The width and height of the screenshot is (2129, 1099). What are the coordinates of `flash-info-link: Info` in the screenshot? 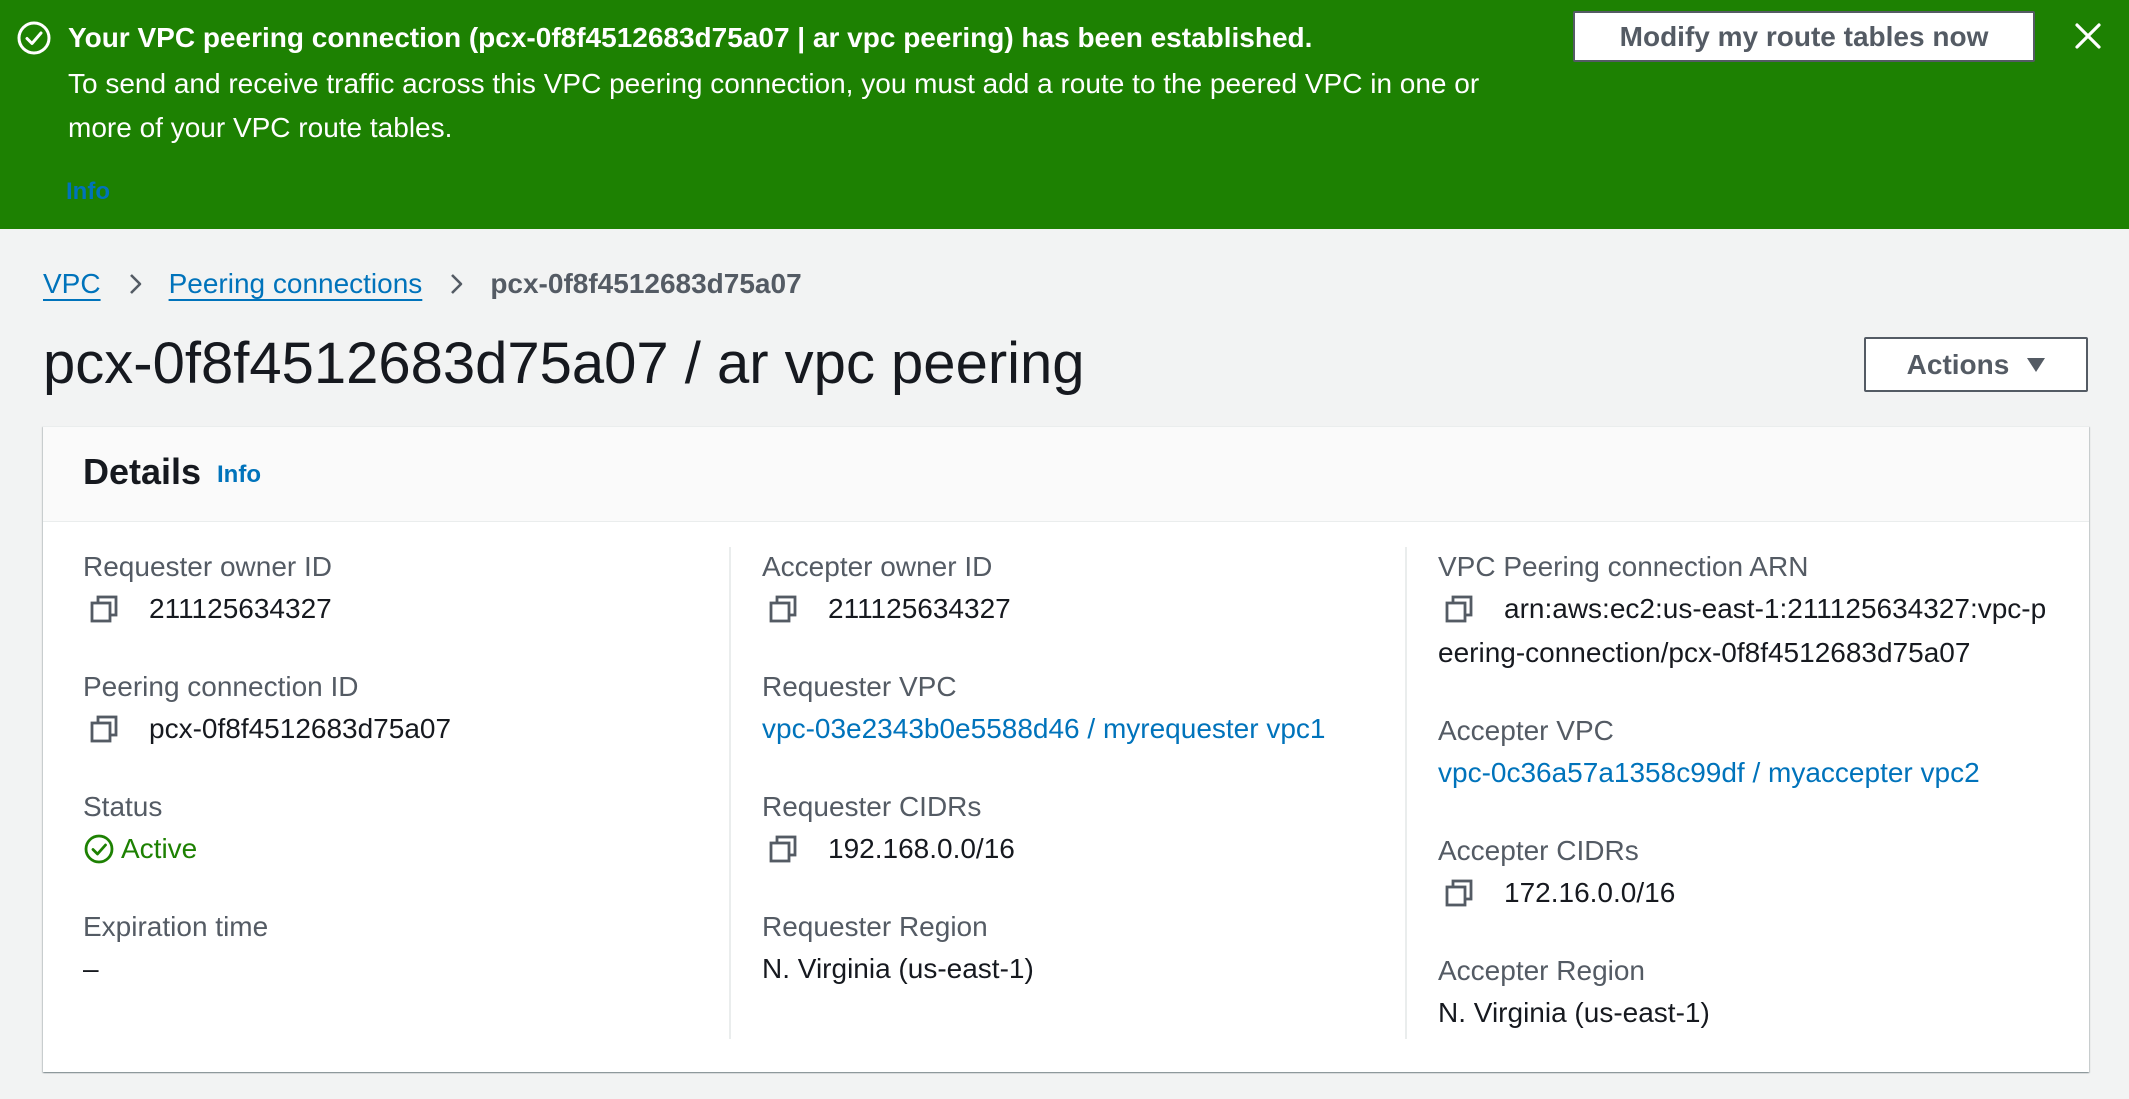 It's located at (88, 192).